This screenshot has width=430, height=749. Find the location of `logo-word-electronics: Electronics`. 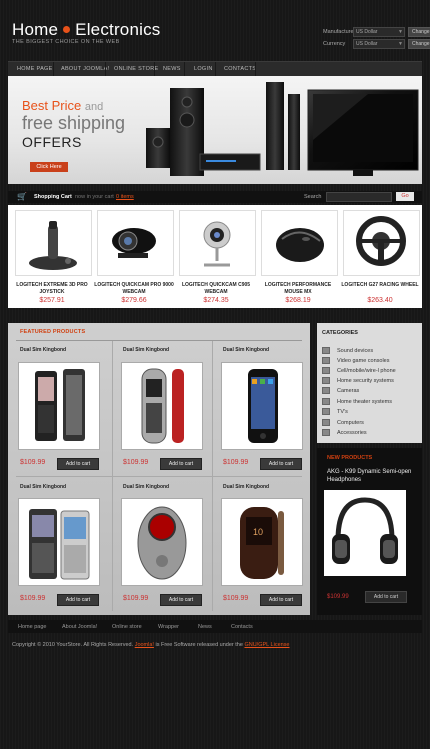

logo-word-electronics: Electronics is located at coordinates (118, 29).